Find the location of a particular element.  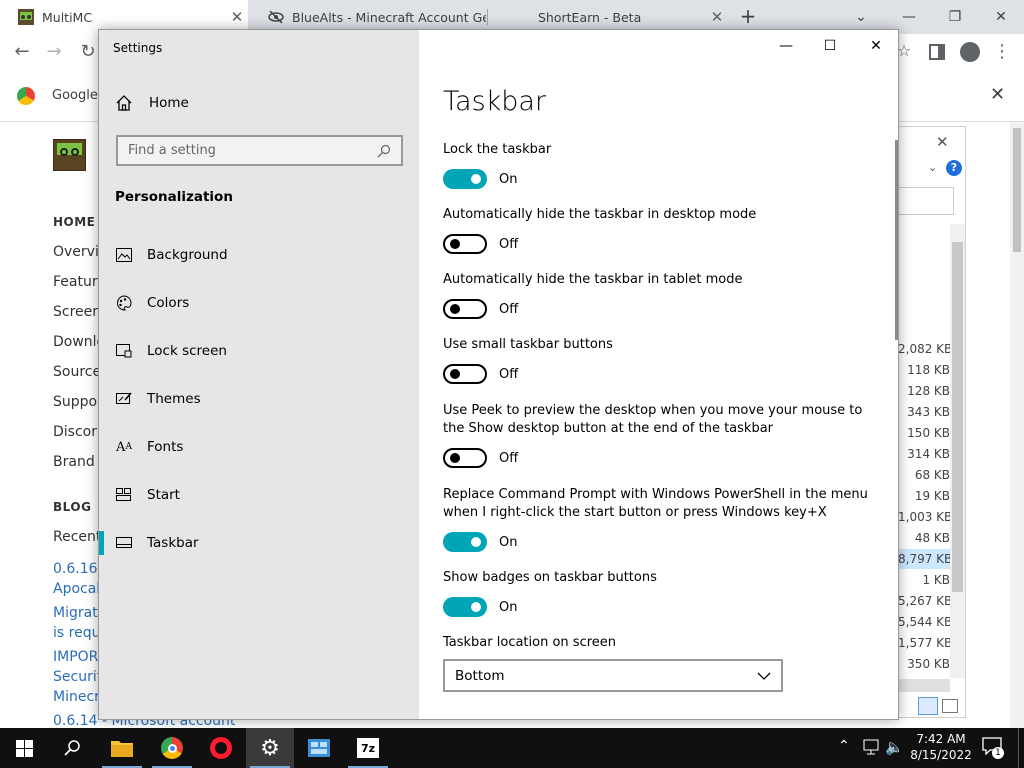

chevron-down-icon is located at coordinates (764, 676).